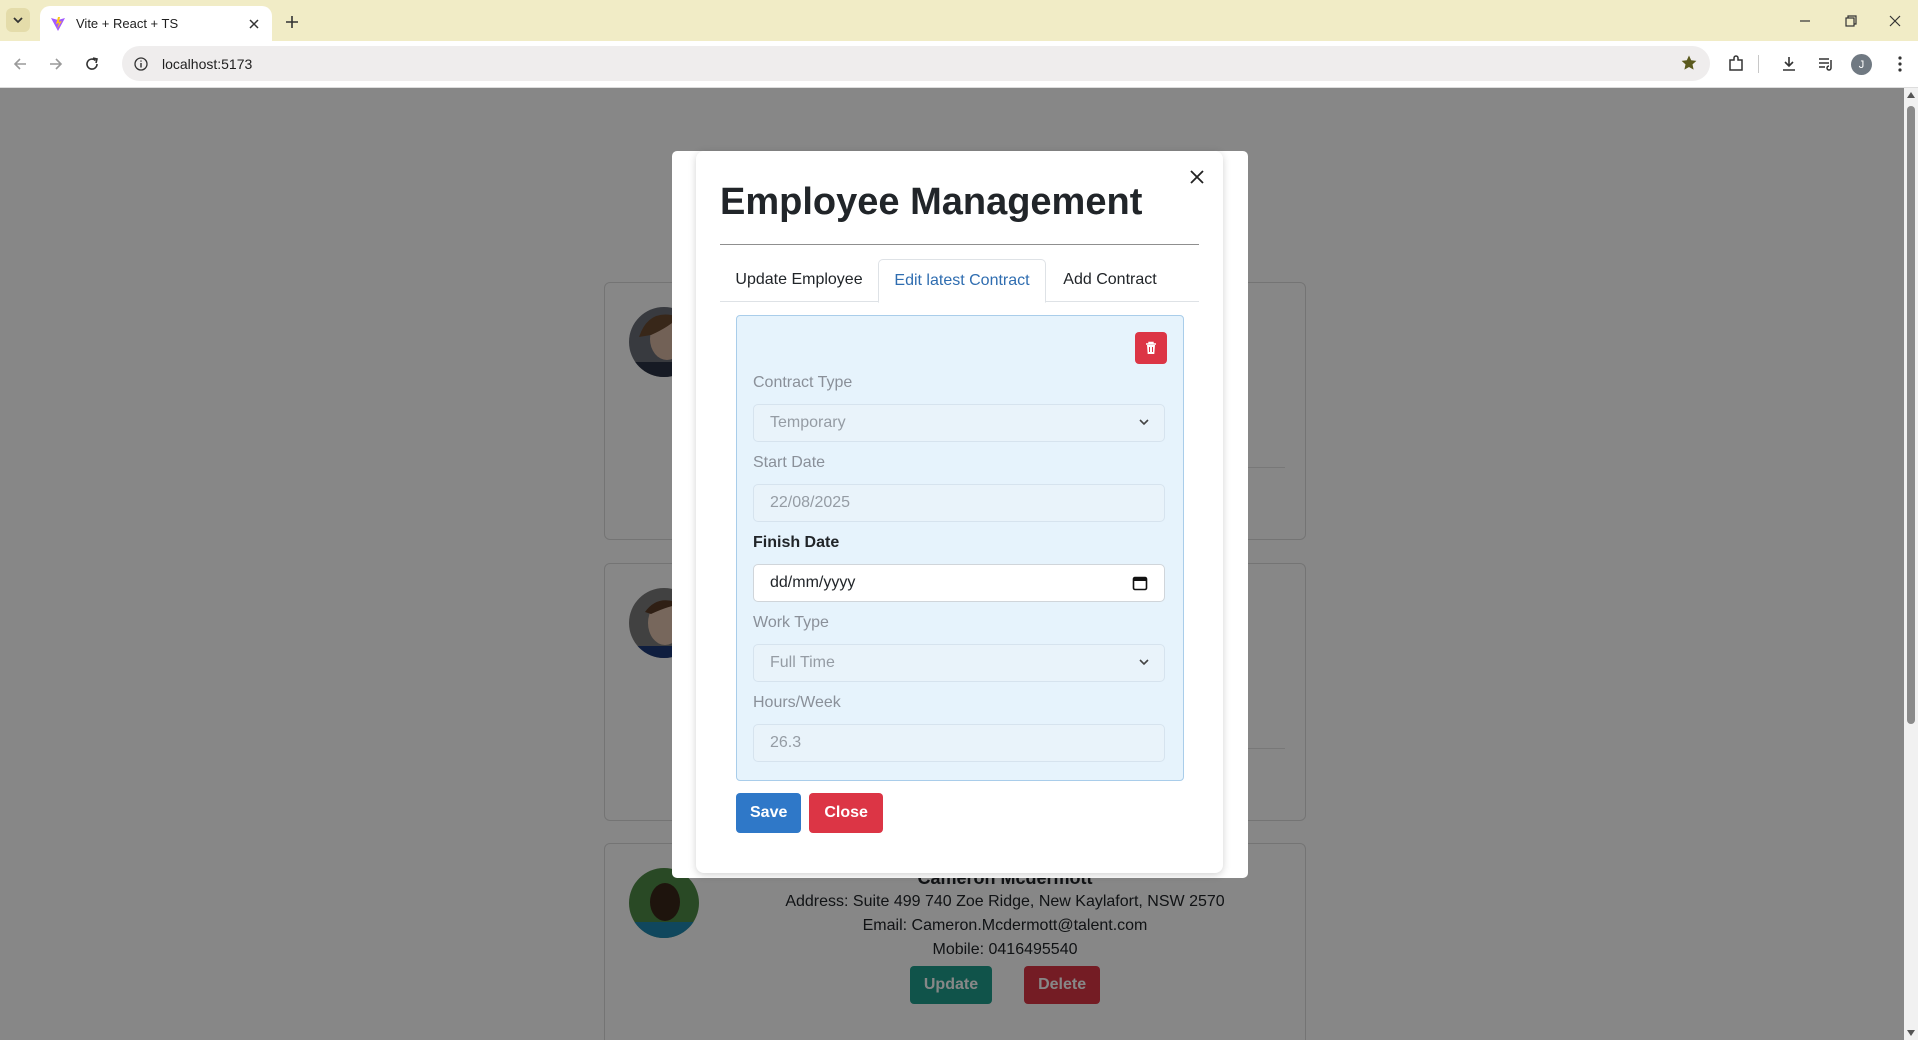 Image resolution: width=1918 pixels, height=1040 pixels. What do you see at coordinates (1911, 1033) in the screenshot?
I see `scroll-down-icon` at bounding box center [1911, 1033].